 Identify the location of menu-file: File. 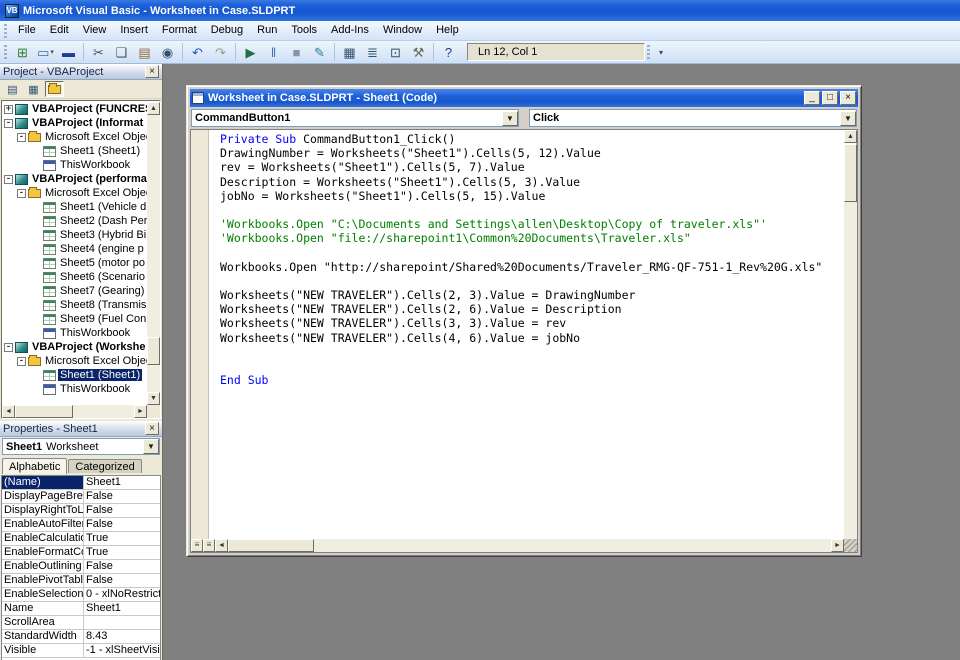
(27, 30).